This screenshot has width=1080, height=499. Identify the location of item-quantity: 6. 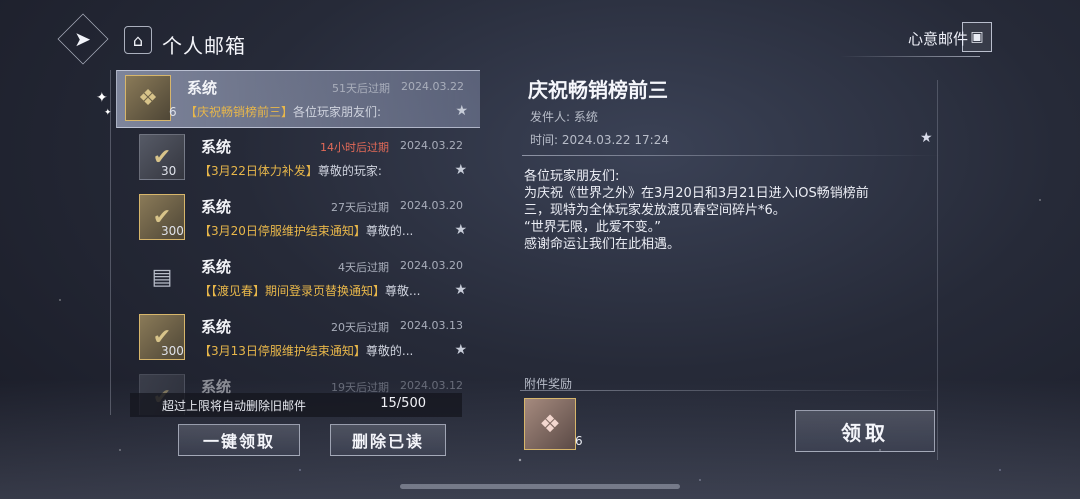
(173, 112).